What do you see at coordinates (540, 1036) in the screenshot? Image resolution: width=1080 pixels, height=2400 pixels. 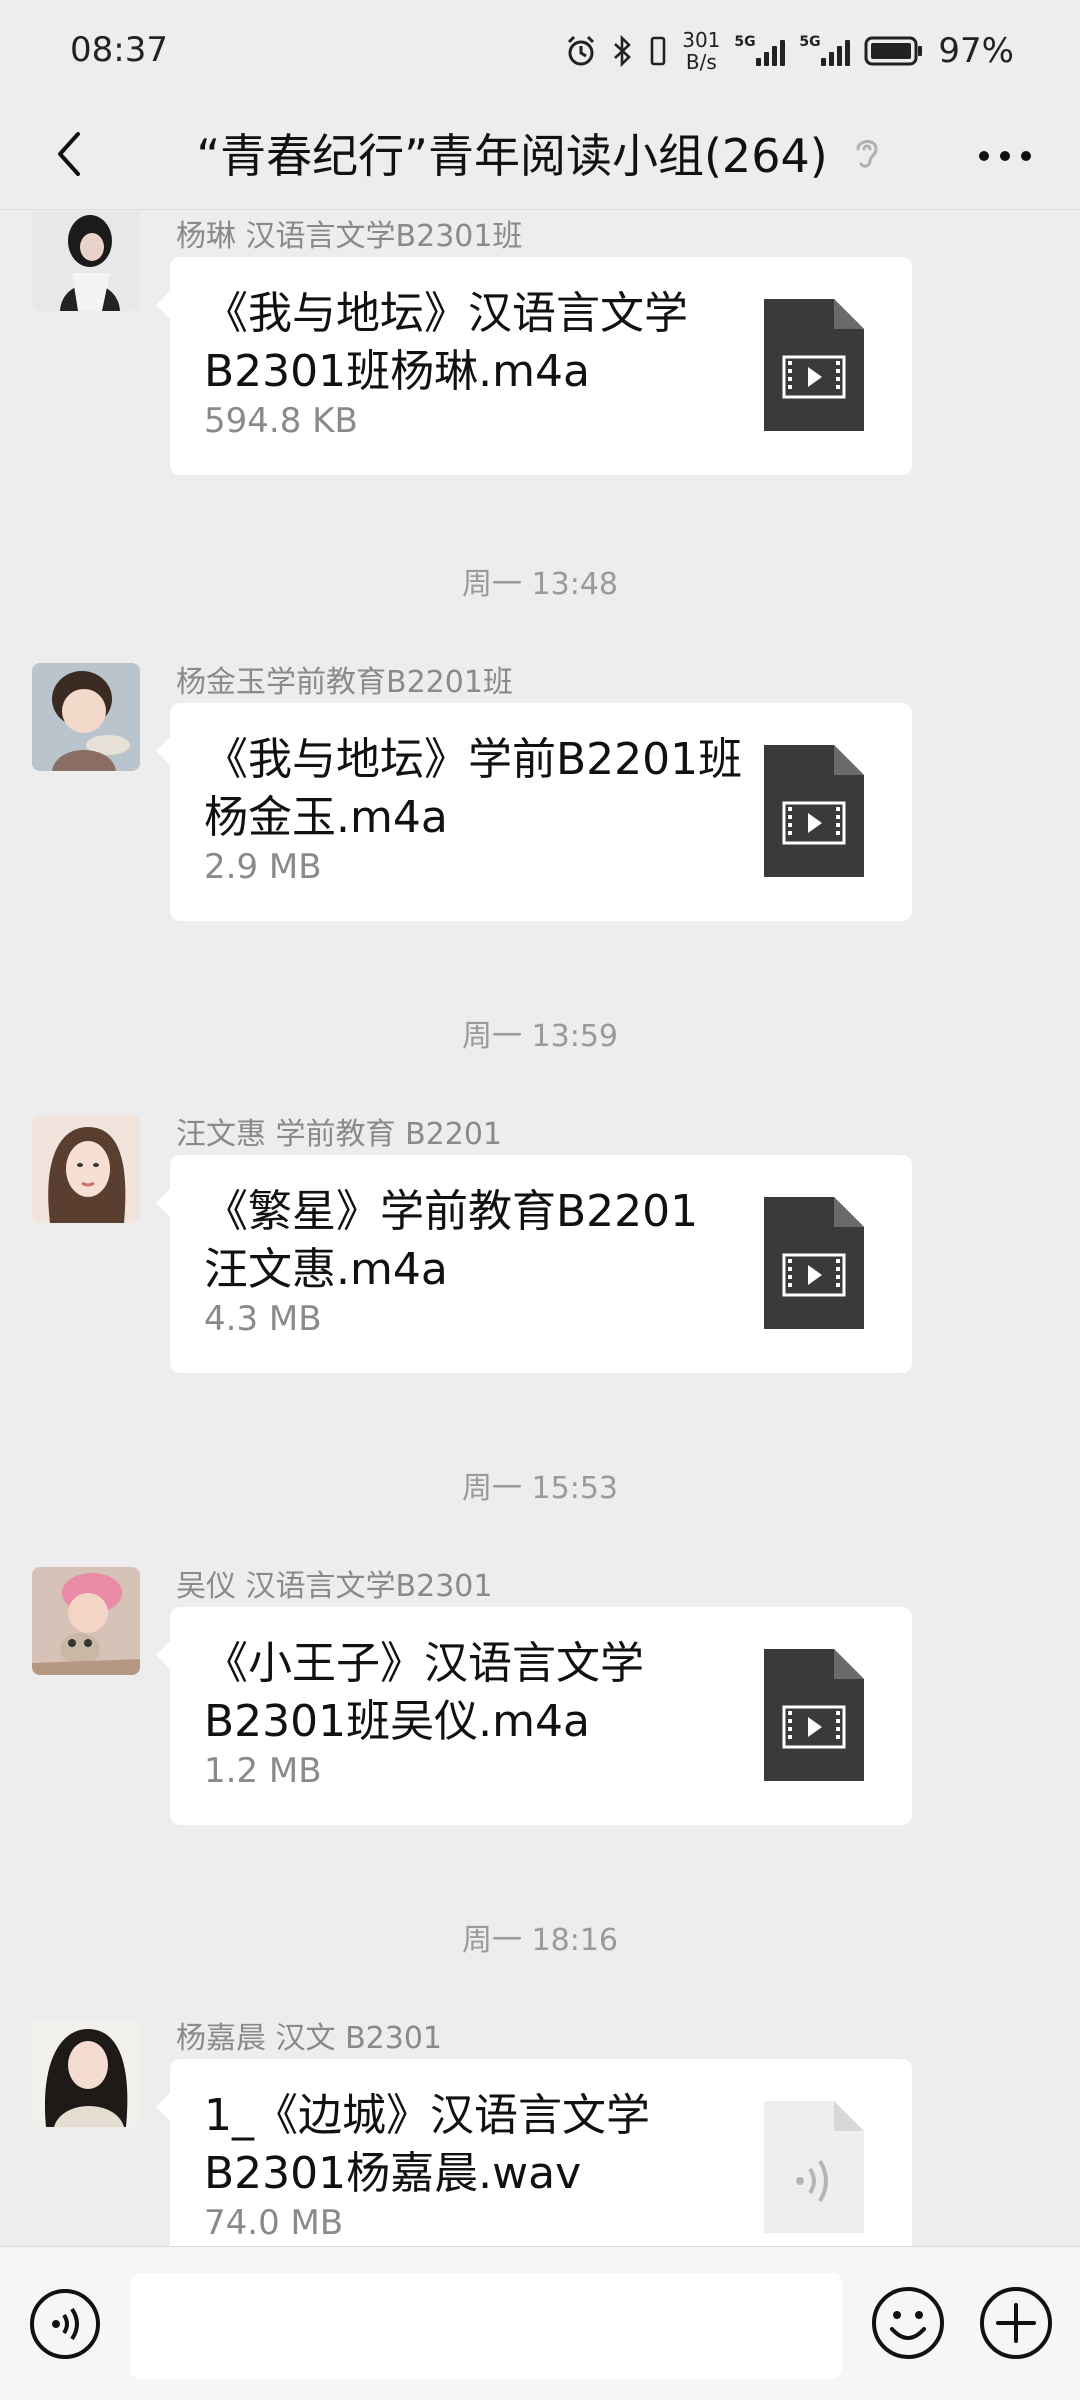 I see `time-separator: 周一 13:59` at bounding box center [540, 1036].